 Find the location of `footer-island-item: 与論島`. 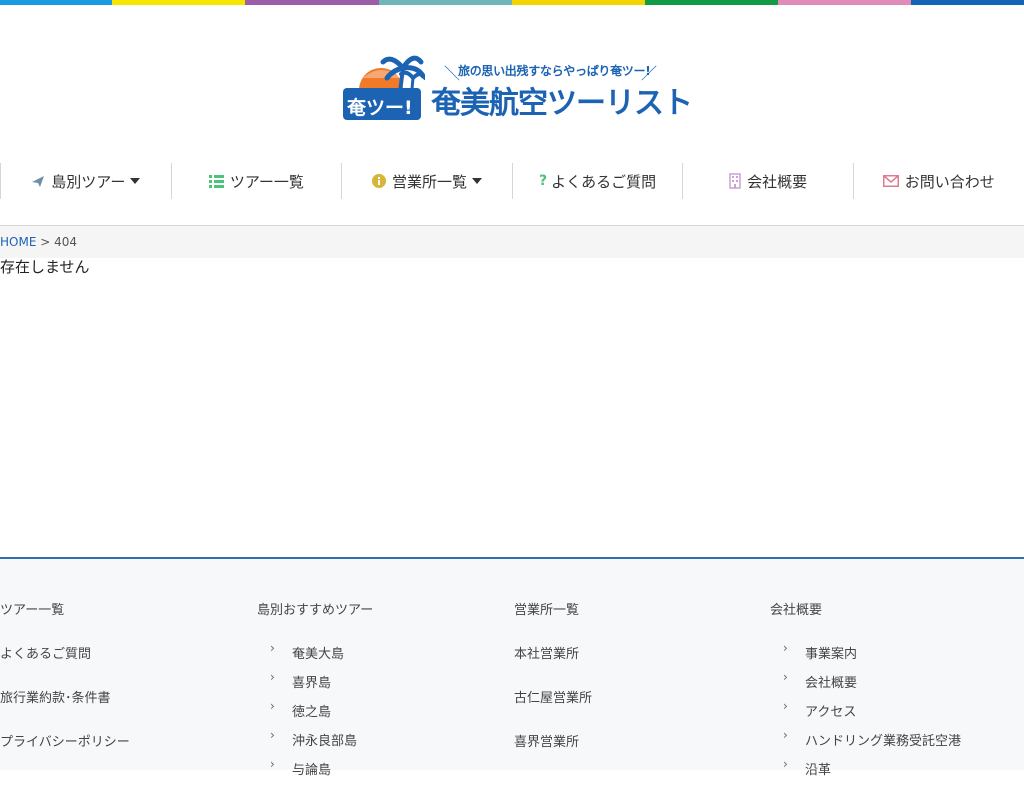

footer-island-item: 与論島 is located at coordinates (315, 767).